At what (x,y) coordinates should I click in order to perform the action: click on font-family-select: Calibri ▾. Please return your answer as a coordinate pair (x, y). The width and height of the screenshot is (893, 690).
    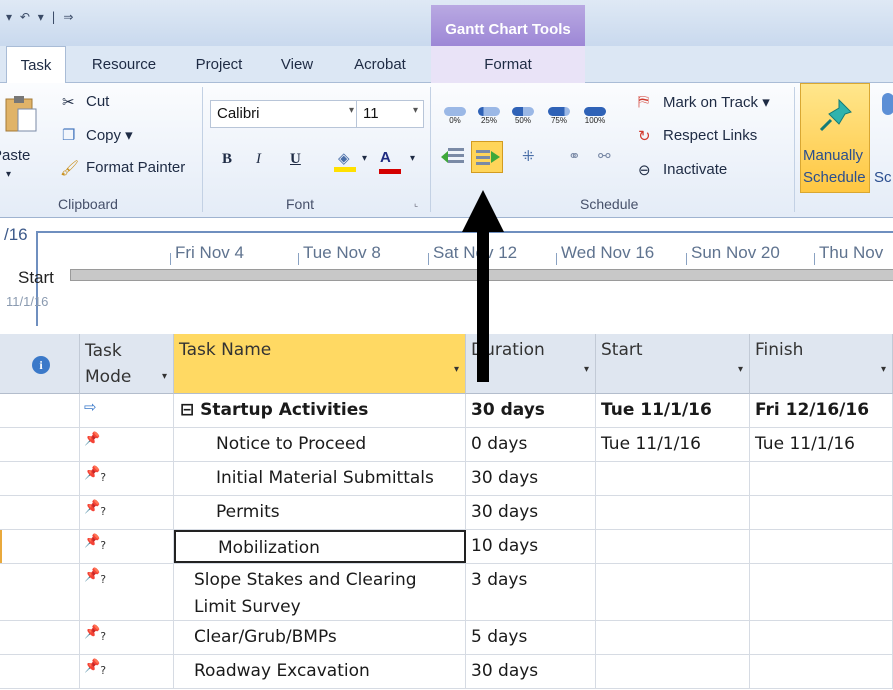
    Looking at the image, I should click on (285, 114).